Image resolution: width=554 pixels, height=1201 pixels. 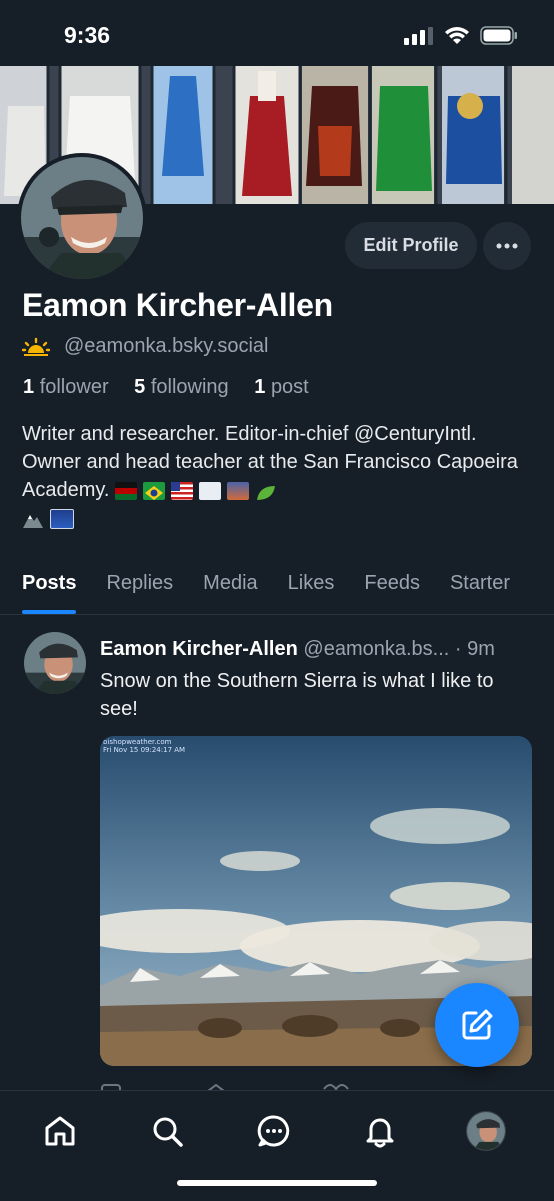 I want to click on nav-notifications, so click(x=380, y=1131).